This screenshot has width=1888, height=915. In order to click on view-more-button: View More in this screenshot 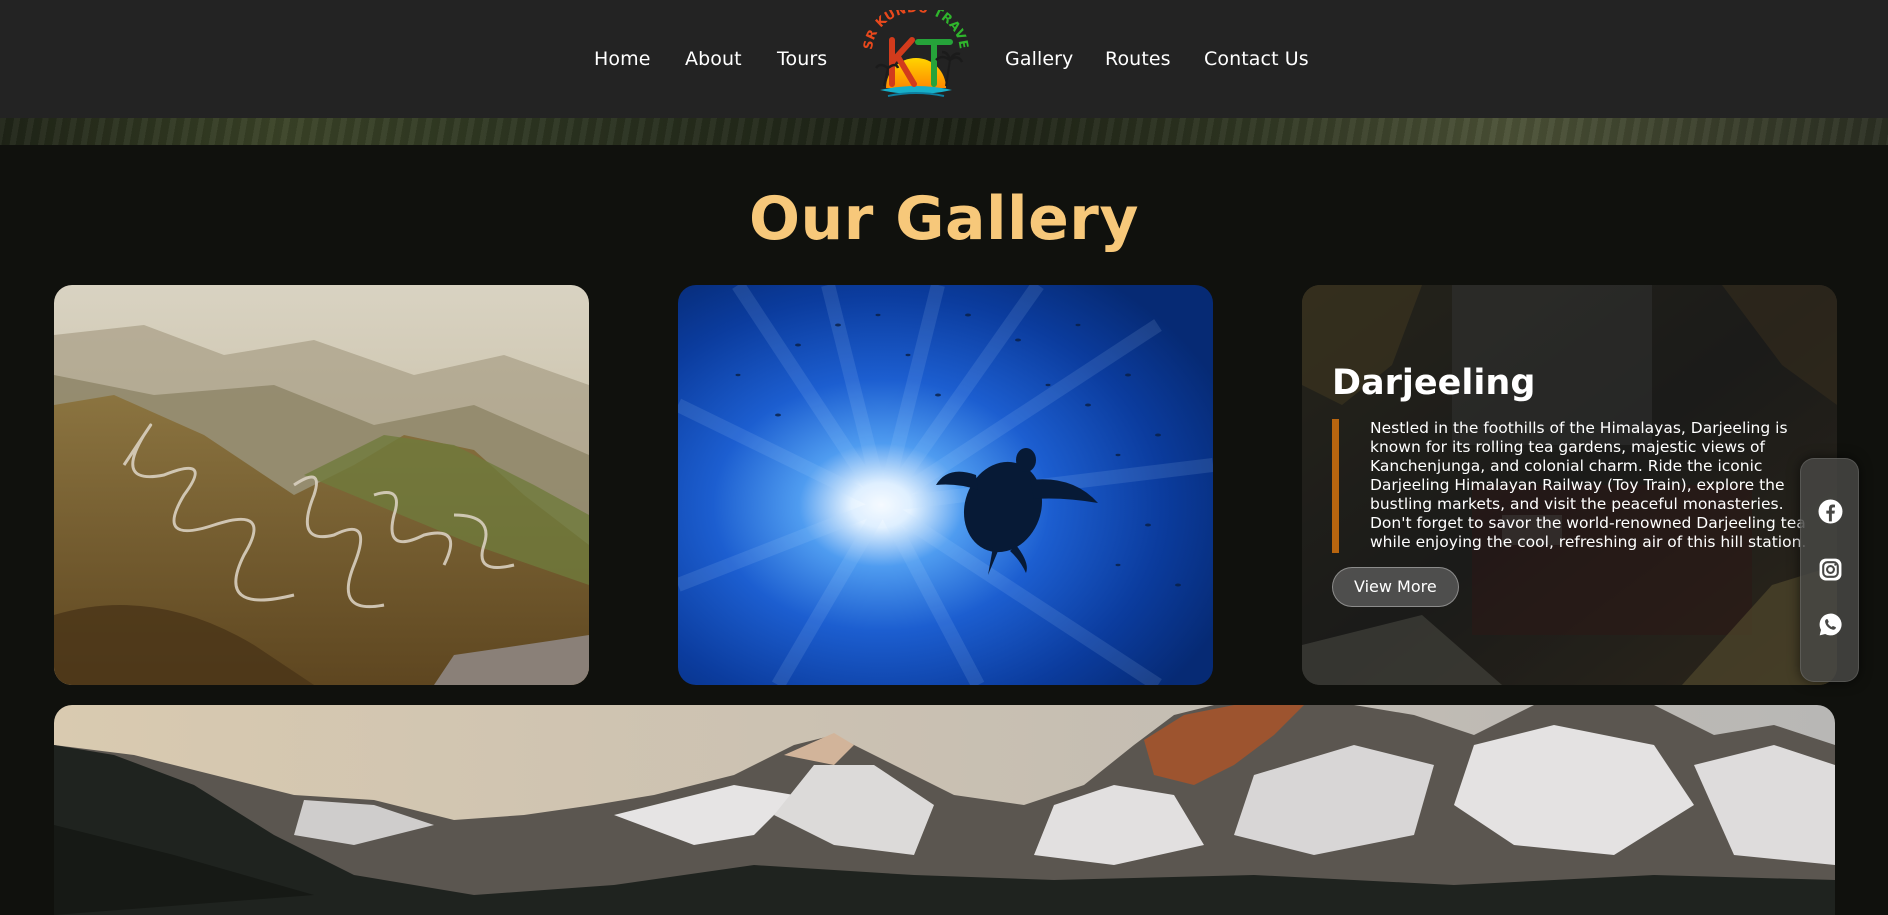, I will do `click(1395, 587)`.